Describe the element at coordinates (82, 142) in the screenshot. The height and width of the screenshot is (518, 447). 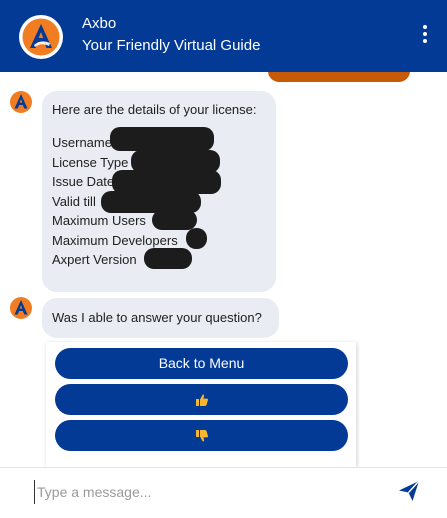
I see `license-field-username: Username` at that location.